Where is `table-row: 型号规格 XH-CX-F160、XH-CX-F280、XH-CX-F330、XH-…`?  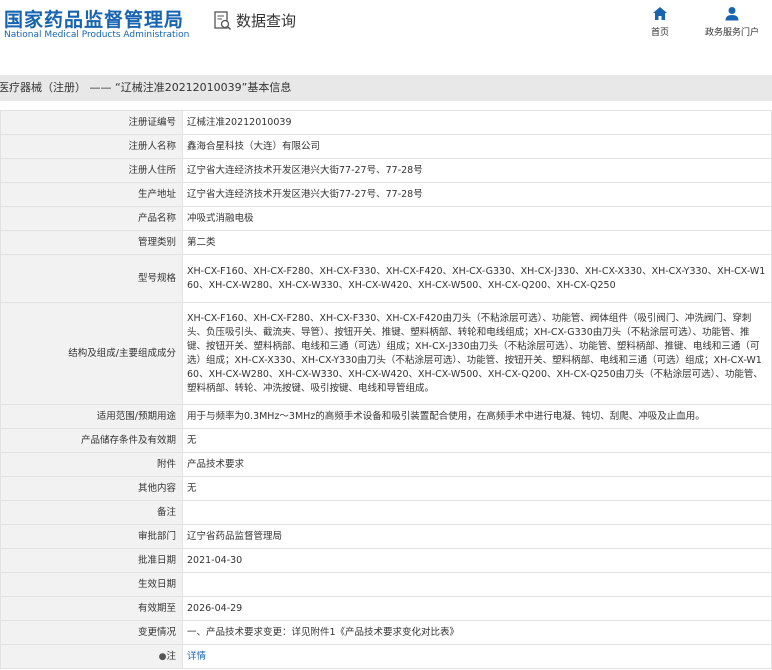 table-row: 型号规格 XH-CX-F160、XH-CX-F280、XH-CX-F330、XH-… is located at coordinates (386, 278).